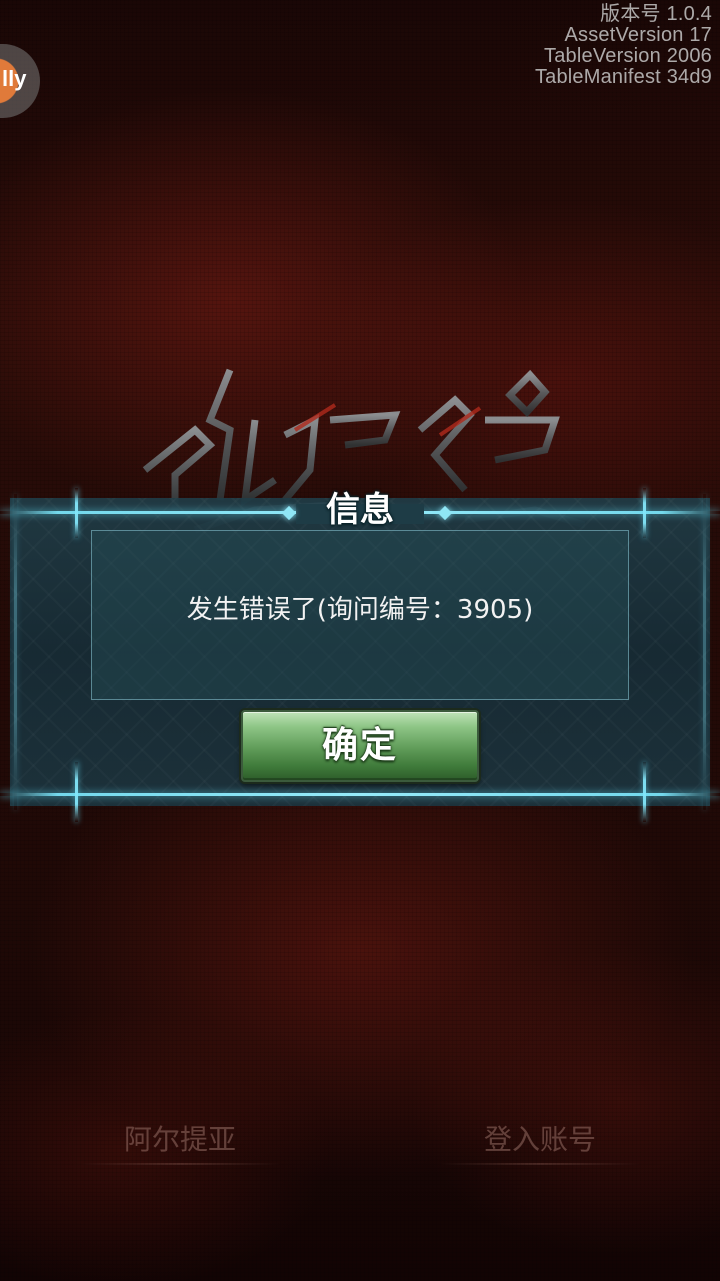 The image size is (720, 1281). I want to click on asset-version: AssetVersion 17, so click(638, 35).